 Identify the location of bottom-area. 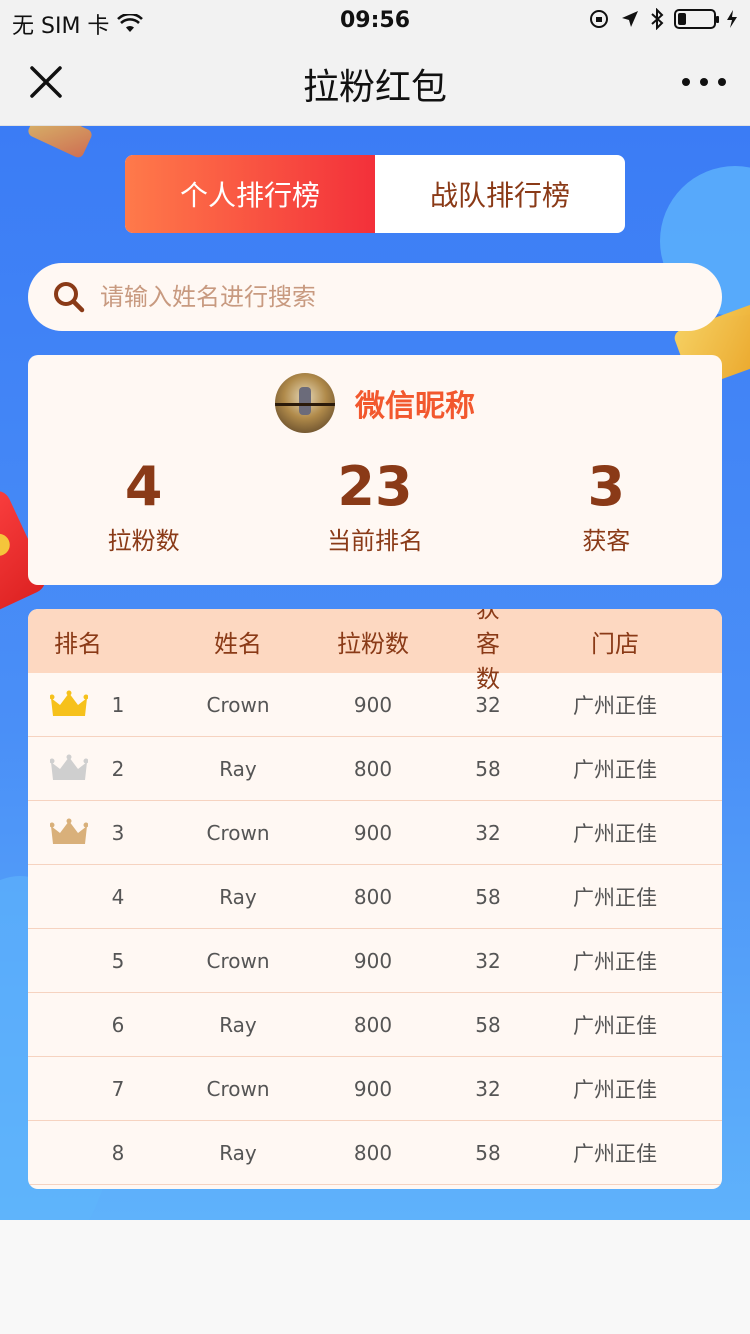
(375, 1277).